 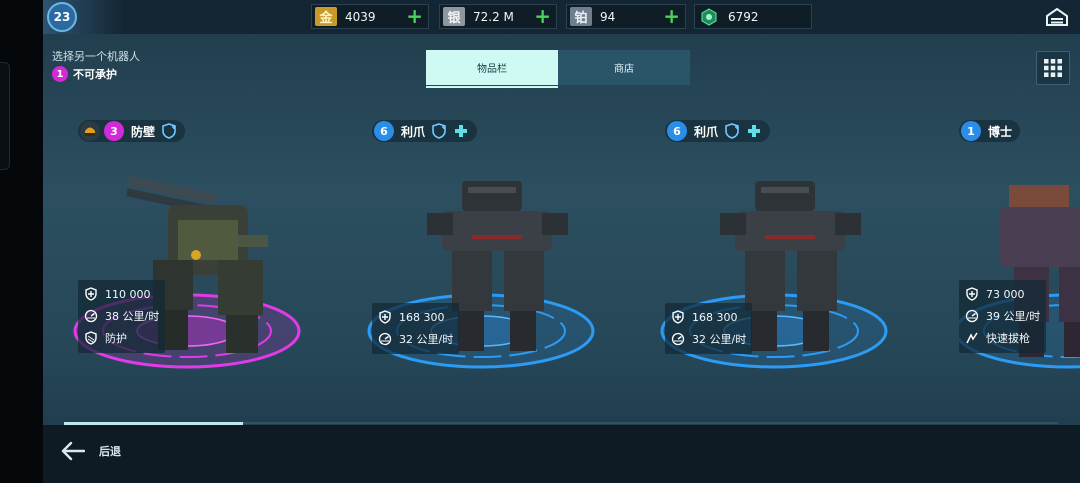 I want to click on silver-resource: 银 72.2 M +, so click(x=498, y=16).